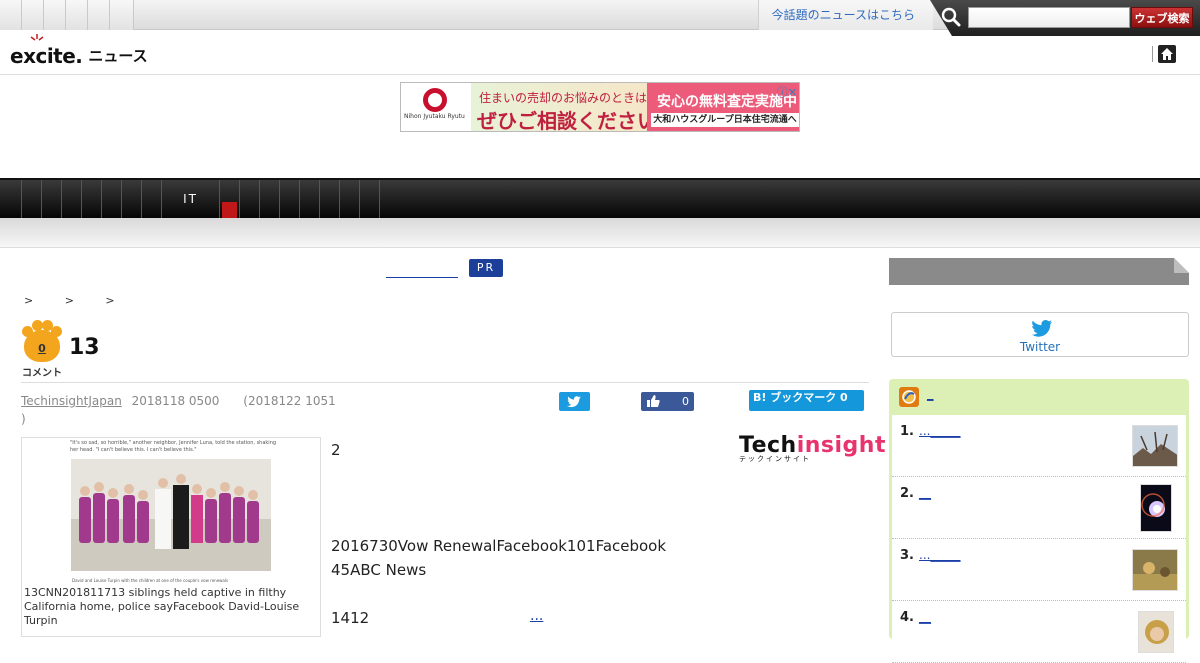 The height and width of the screenshot is (663, 1200). I want to click on family-photo-image, so click(171, 515).